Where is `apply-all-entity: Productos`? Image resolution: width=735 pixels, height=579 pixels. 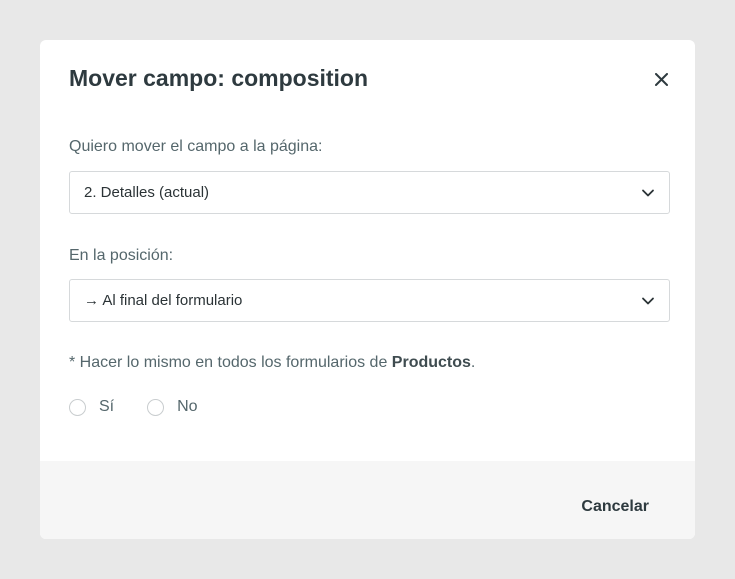 apply-all-entity: Productos is located at coordinates (431, 362).